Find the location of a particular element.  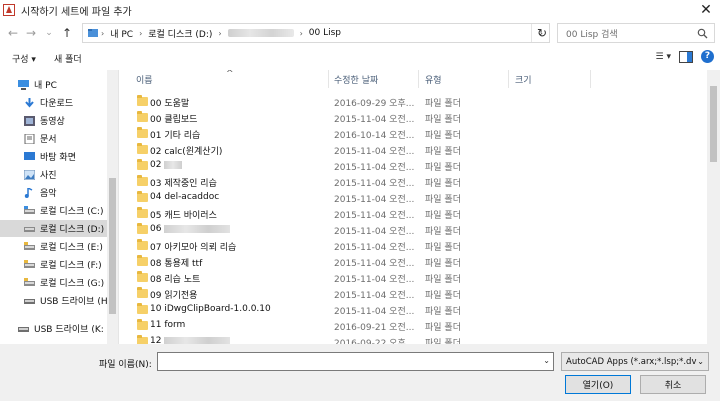

sidebar-item-drive-c: 로컬 디스크 (C:) is located at coordinates (53, 210).